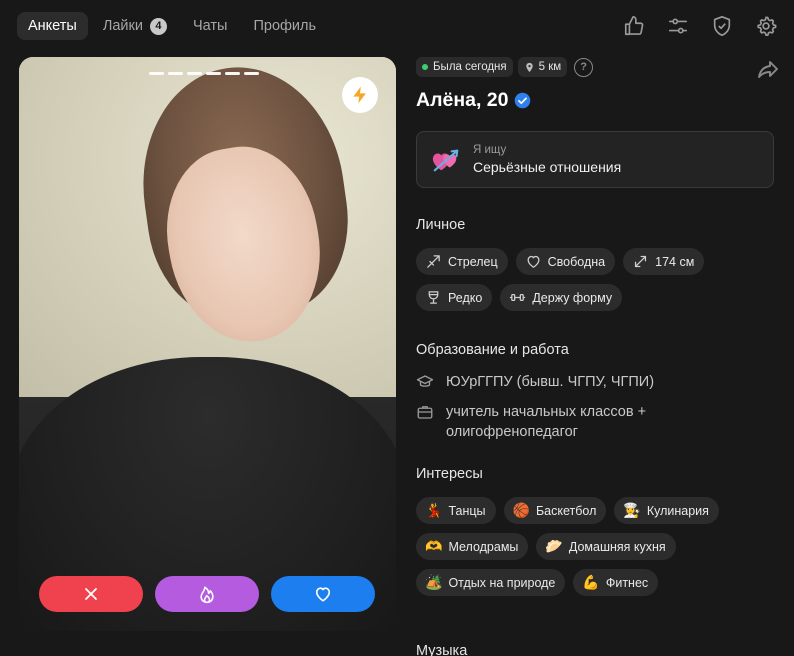 The height and width of the screenshot is (656, 794). What do you see at coordinates (473, 261) in the screenshot?
I see `chip-zodiac-label: Стрелец` at bounding box center [473, 261].